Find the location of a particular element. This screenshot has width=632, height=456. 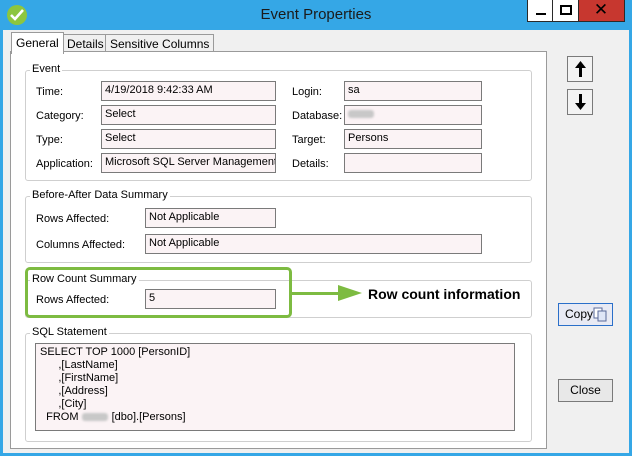

rows-affected-label: Rows Affected: is located at coordinates (73, 219).